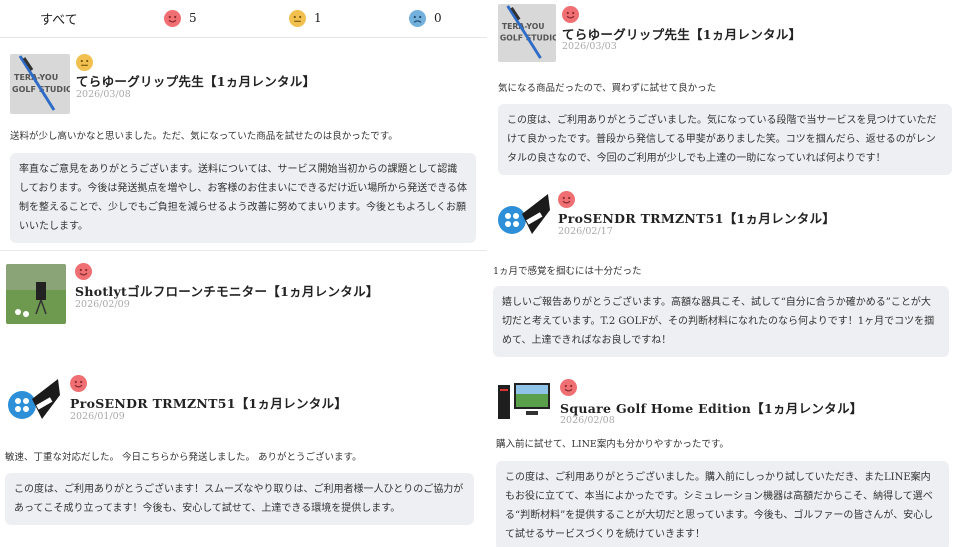 Image resolution: width=955 pixels, height=547 pixels. What do you see at coordinates (103, 94) in the screenshot?
I see `review-date: 2026/03/08` at bounding box center [103, 94].